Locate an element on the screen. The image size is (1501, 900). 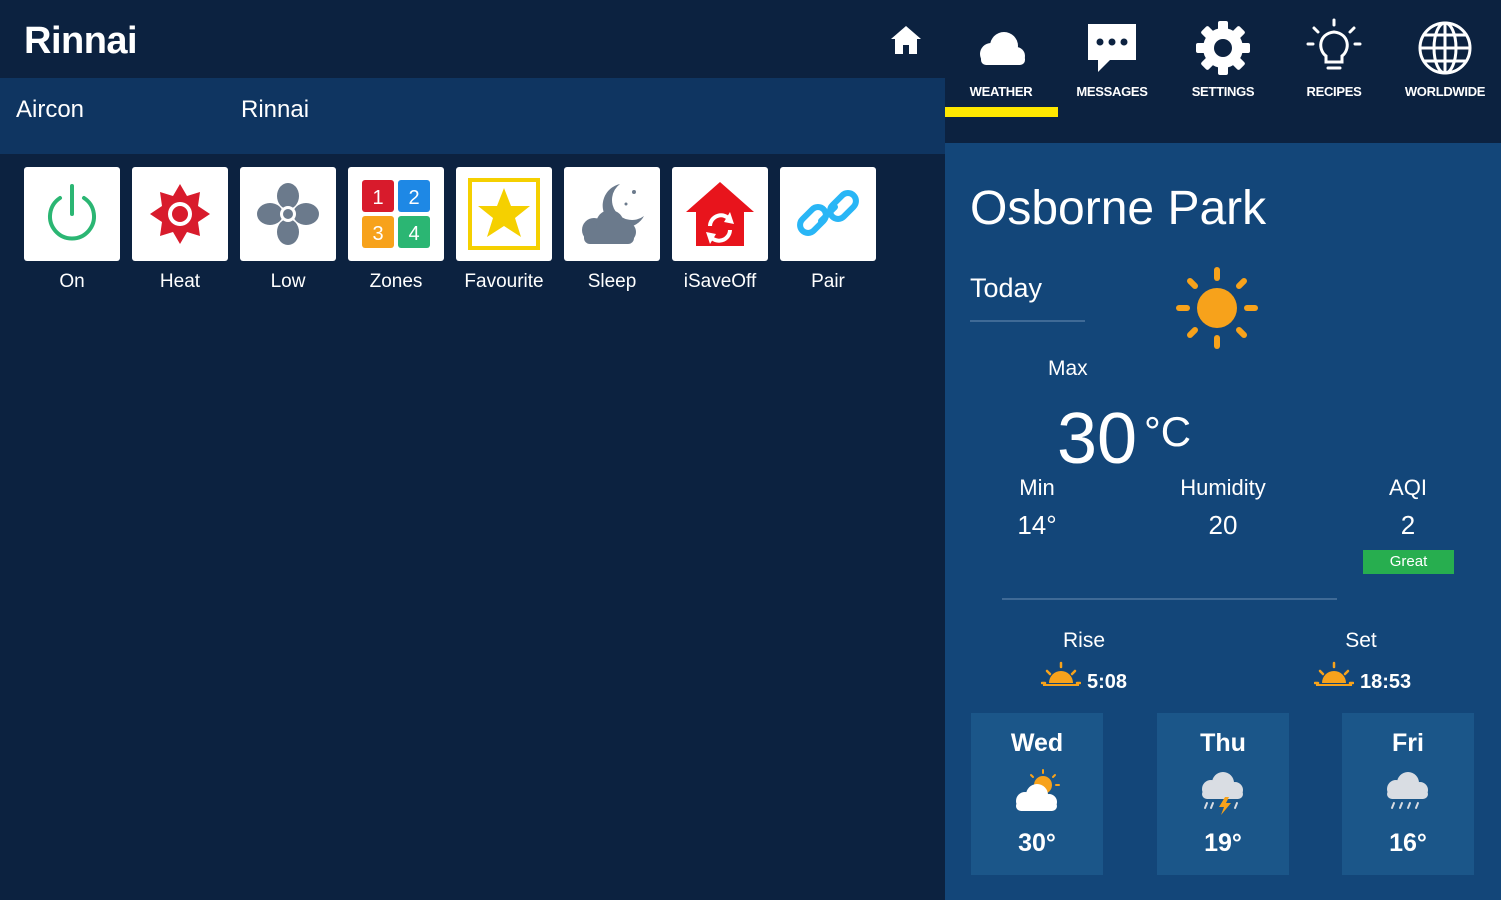
forecast-temp: 16° is located at coordinates (1408, 843).